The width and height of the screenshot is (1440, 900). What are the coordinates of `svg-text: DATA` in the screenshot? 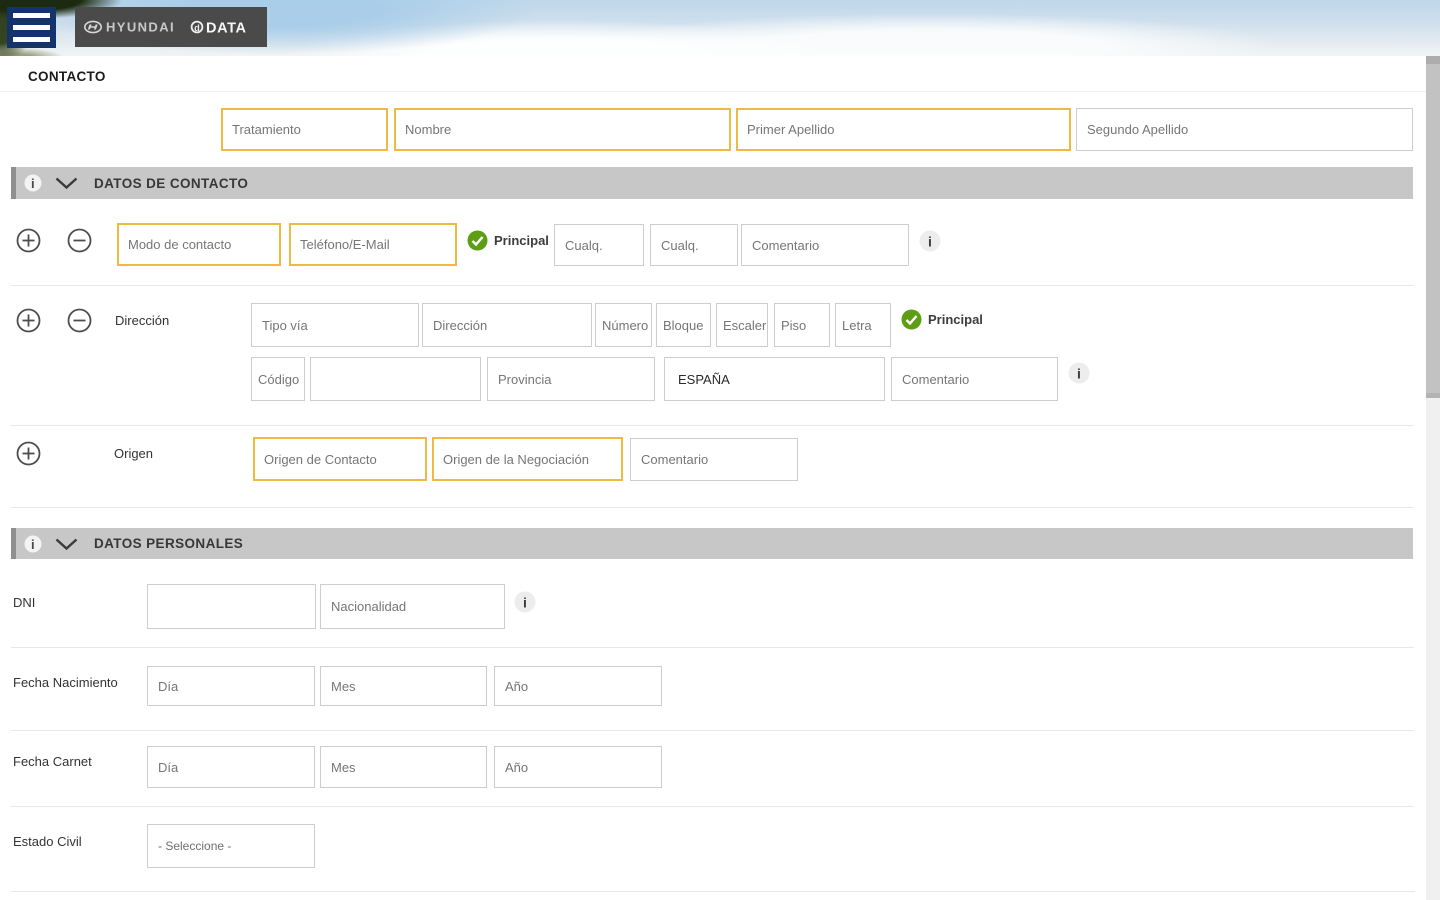 It's located at (226, 29).